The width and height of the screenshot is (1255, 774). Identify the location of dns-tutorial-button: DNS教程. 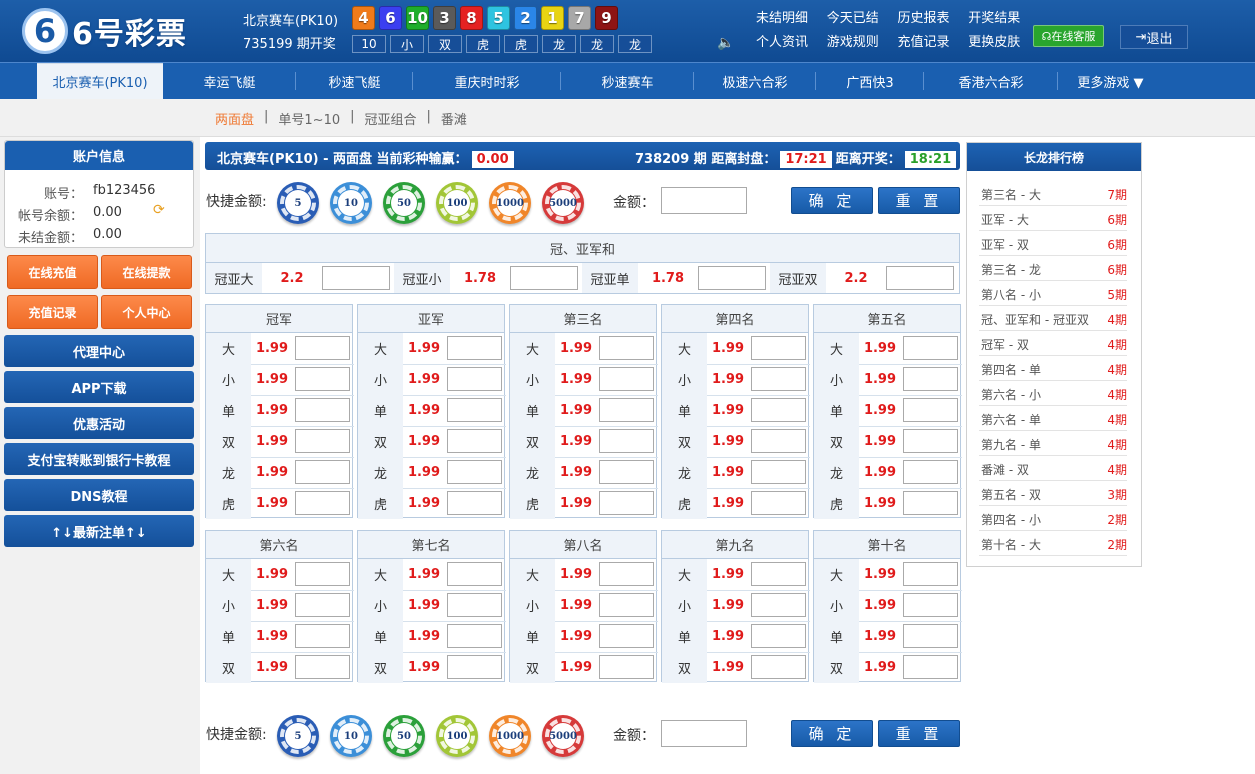
(99, 495).